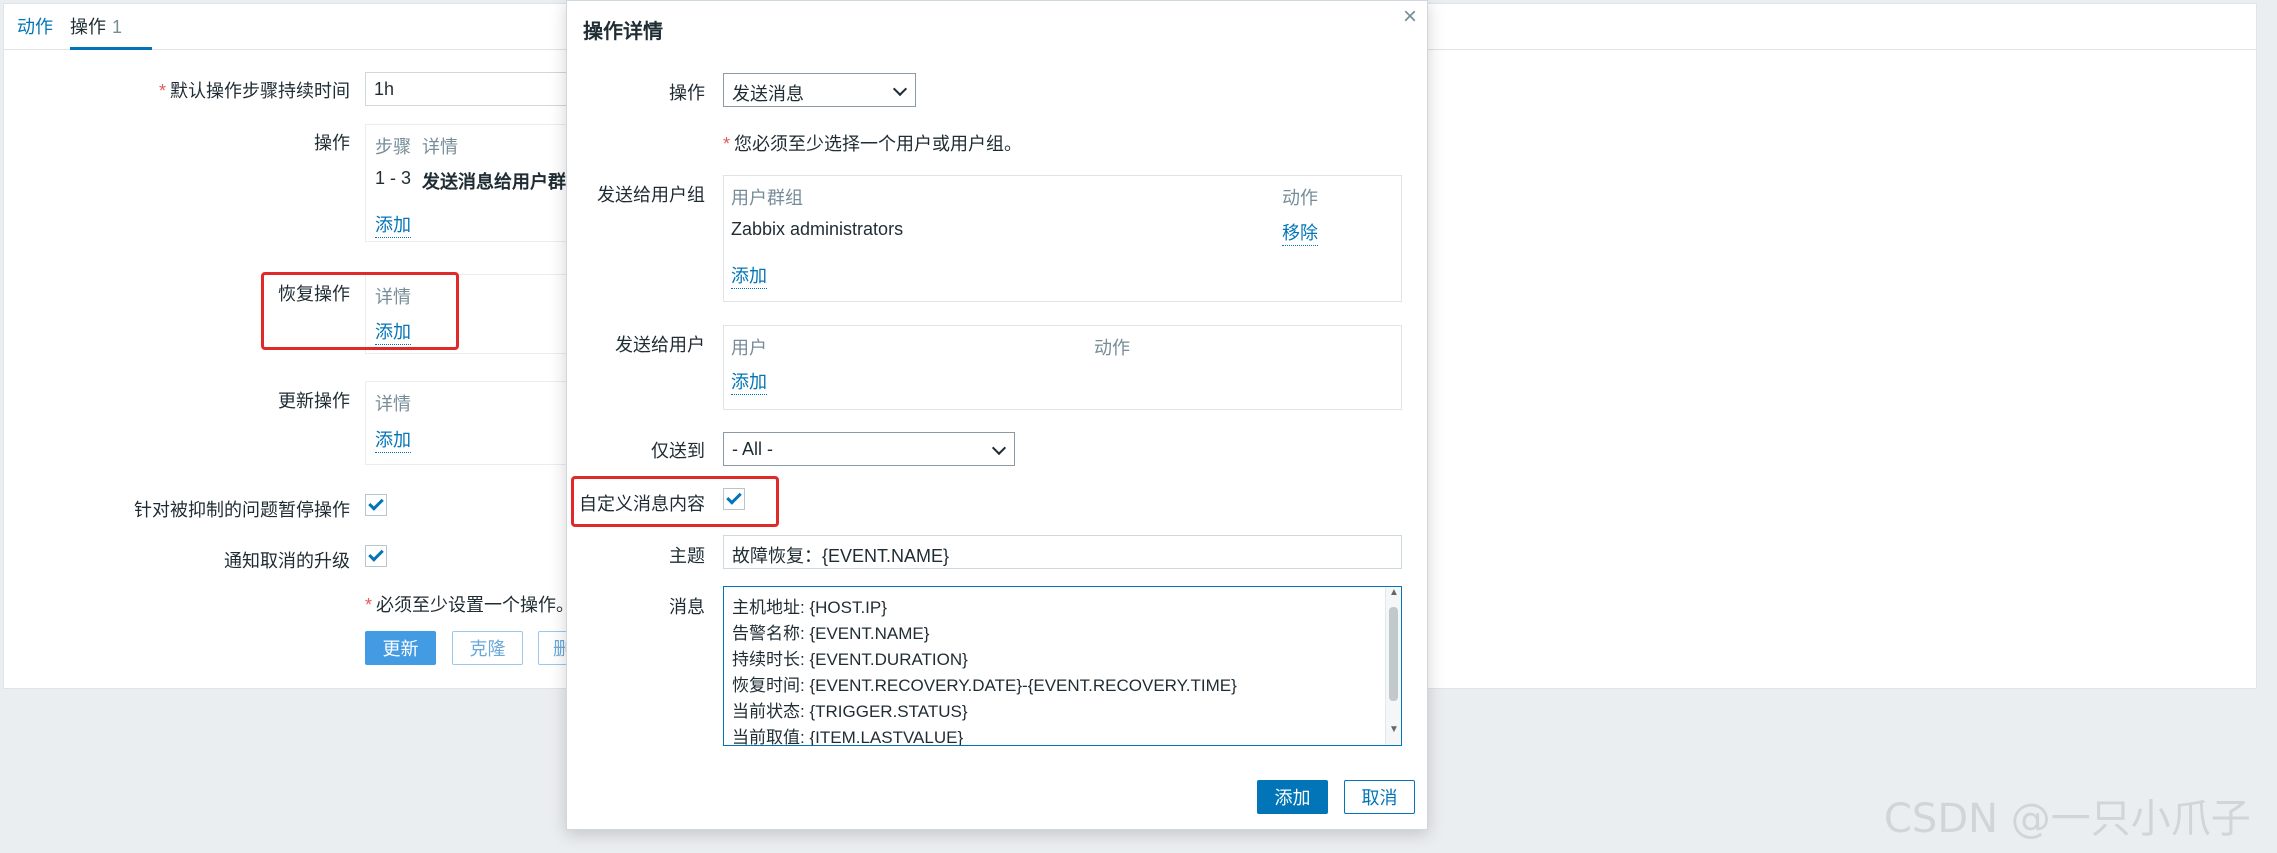 The width and height of the screenshot is (2277, 853). What do you see at coordinates (687, 556) in the screenshot?
I see `subject-label: 主题` at bounding box center [687, 556].